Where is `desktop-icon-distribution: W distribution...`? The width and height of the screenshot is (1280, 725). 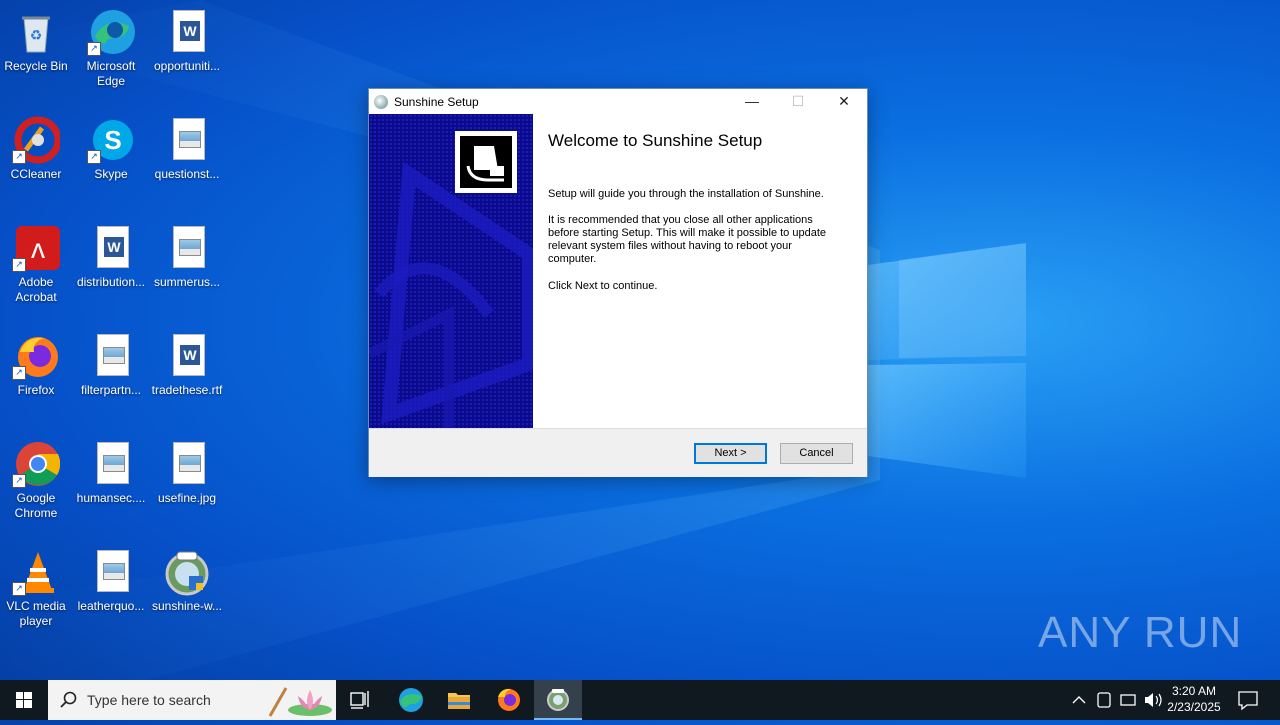
desktop-icon-distribution: W distribution... is located at coordinates (111, 255).